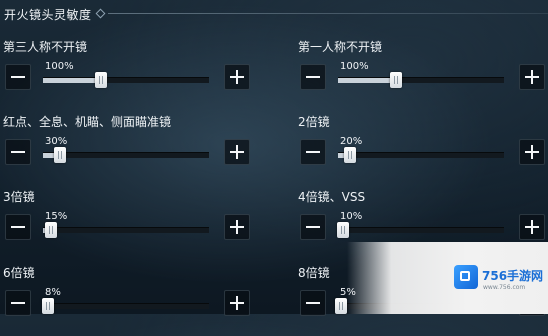 This screenshot has width=548, height=336. I want to click on site-logo-icon, so click(466, 277).